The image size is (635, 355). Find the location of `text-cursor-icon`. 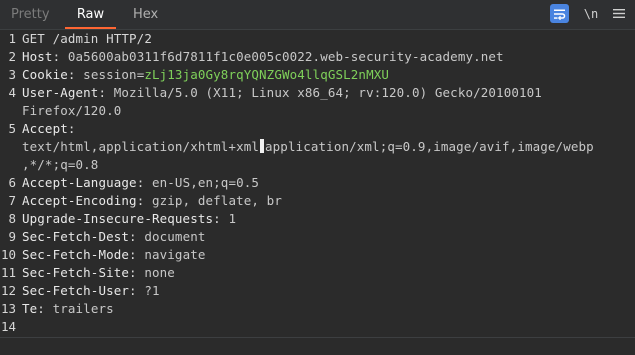

text-cursor-icon is located at coordinates (262, 146).